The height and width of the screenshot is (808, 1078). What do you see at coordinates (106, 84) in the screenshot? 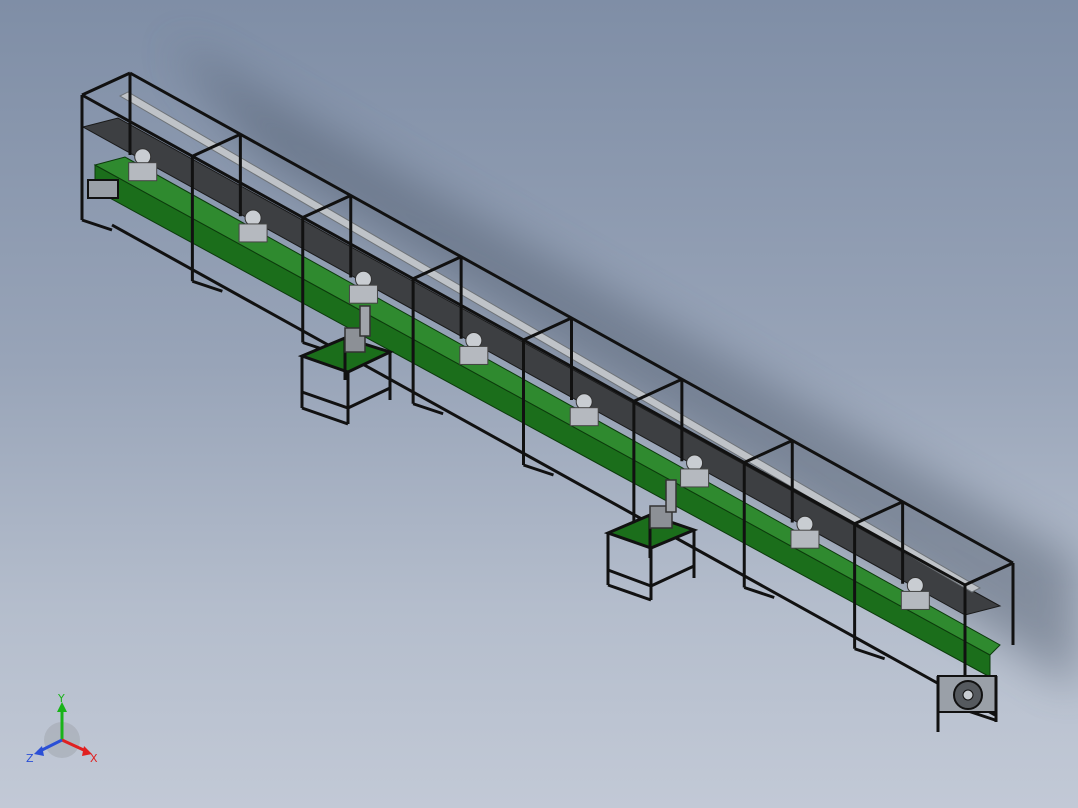
I see `frame-crossbar` at bounding box center [106, 84].